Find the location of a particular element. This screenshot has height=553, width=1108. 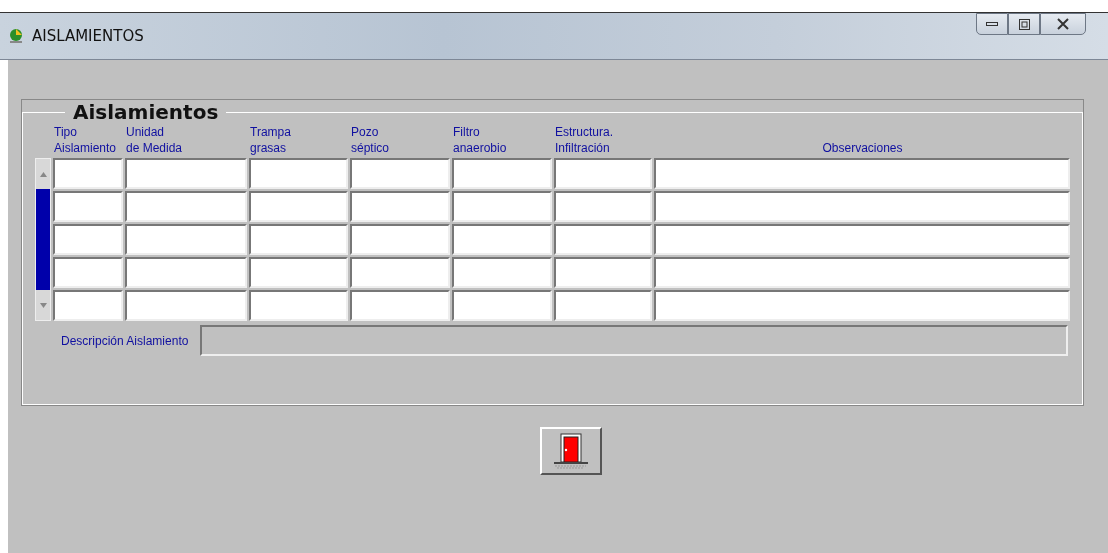

scroll-up-icon is located at coordinates (43, 174).